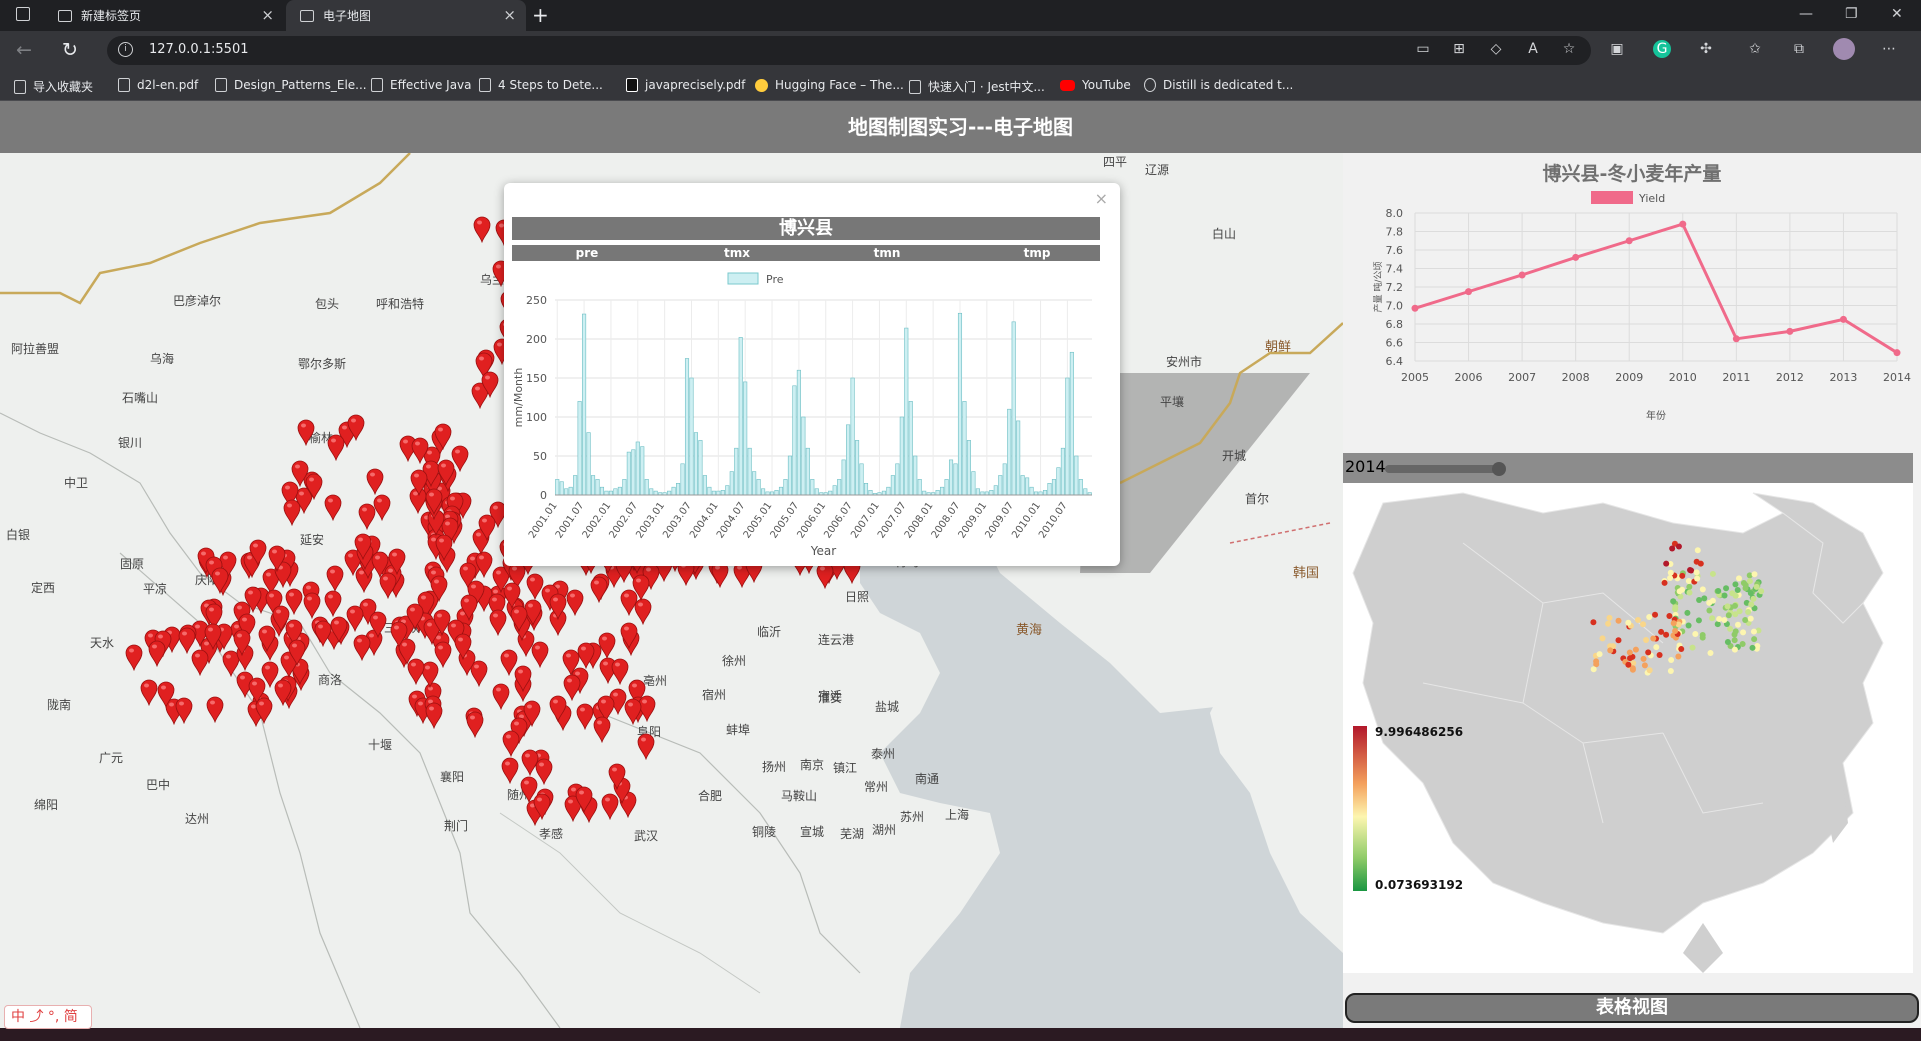 The image size is (1921, 1041). What do you see at coordinates (53, 86) in the screenshot?
I see `bookmark-item: 导入收藏夹` at bounding box center [53, 86].